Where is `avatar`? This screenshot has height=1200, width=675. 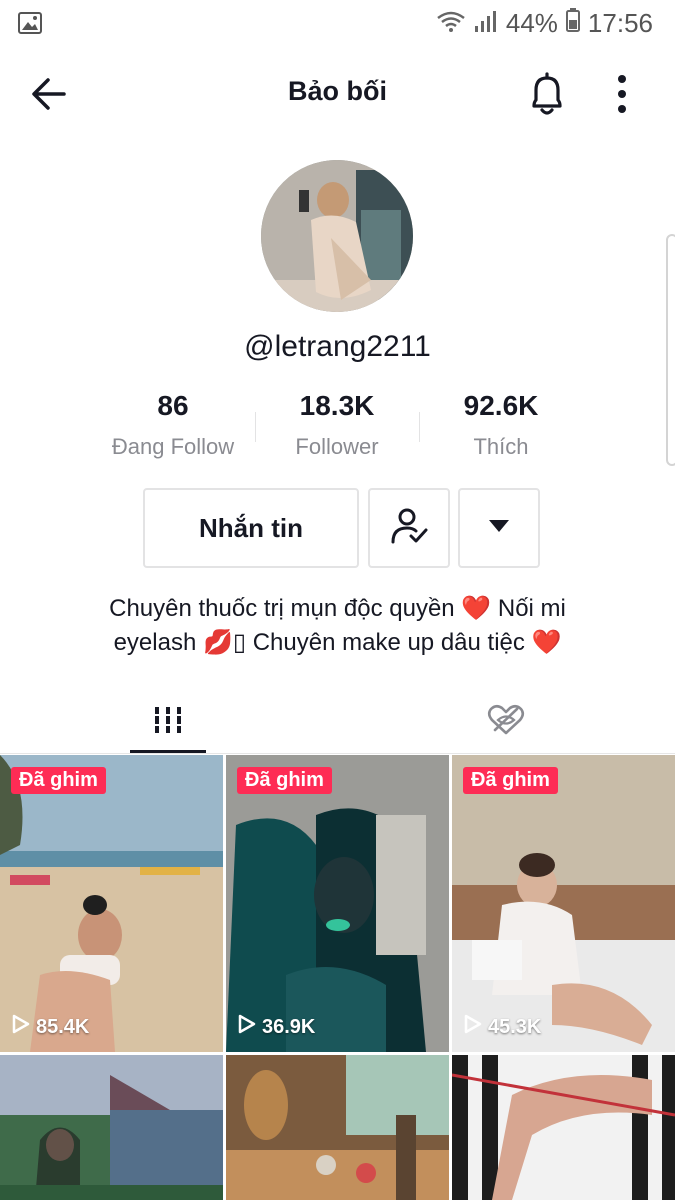
avatar is located at coordinates (337, 236).